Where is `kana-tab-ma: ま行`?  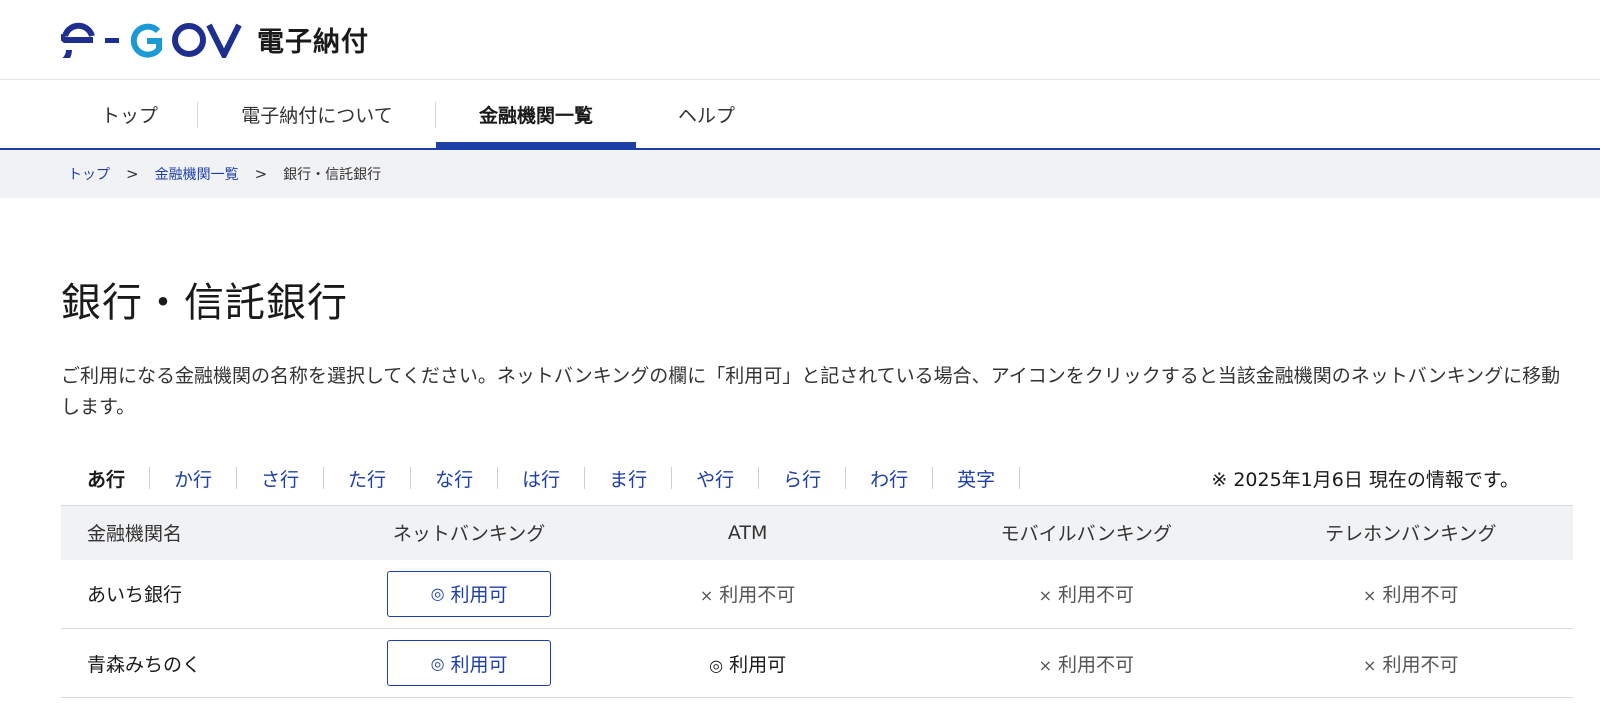
kana-tab-ma: ま行 is located at coordinates (628, 478).